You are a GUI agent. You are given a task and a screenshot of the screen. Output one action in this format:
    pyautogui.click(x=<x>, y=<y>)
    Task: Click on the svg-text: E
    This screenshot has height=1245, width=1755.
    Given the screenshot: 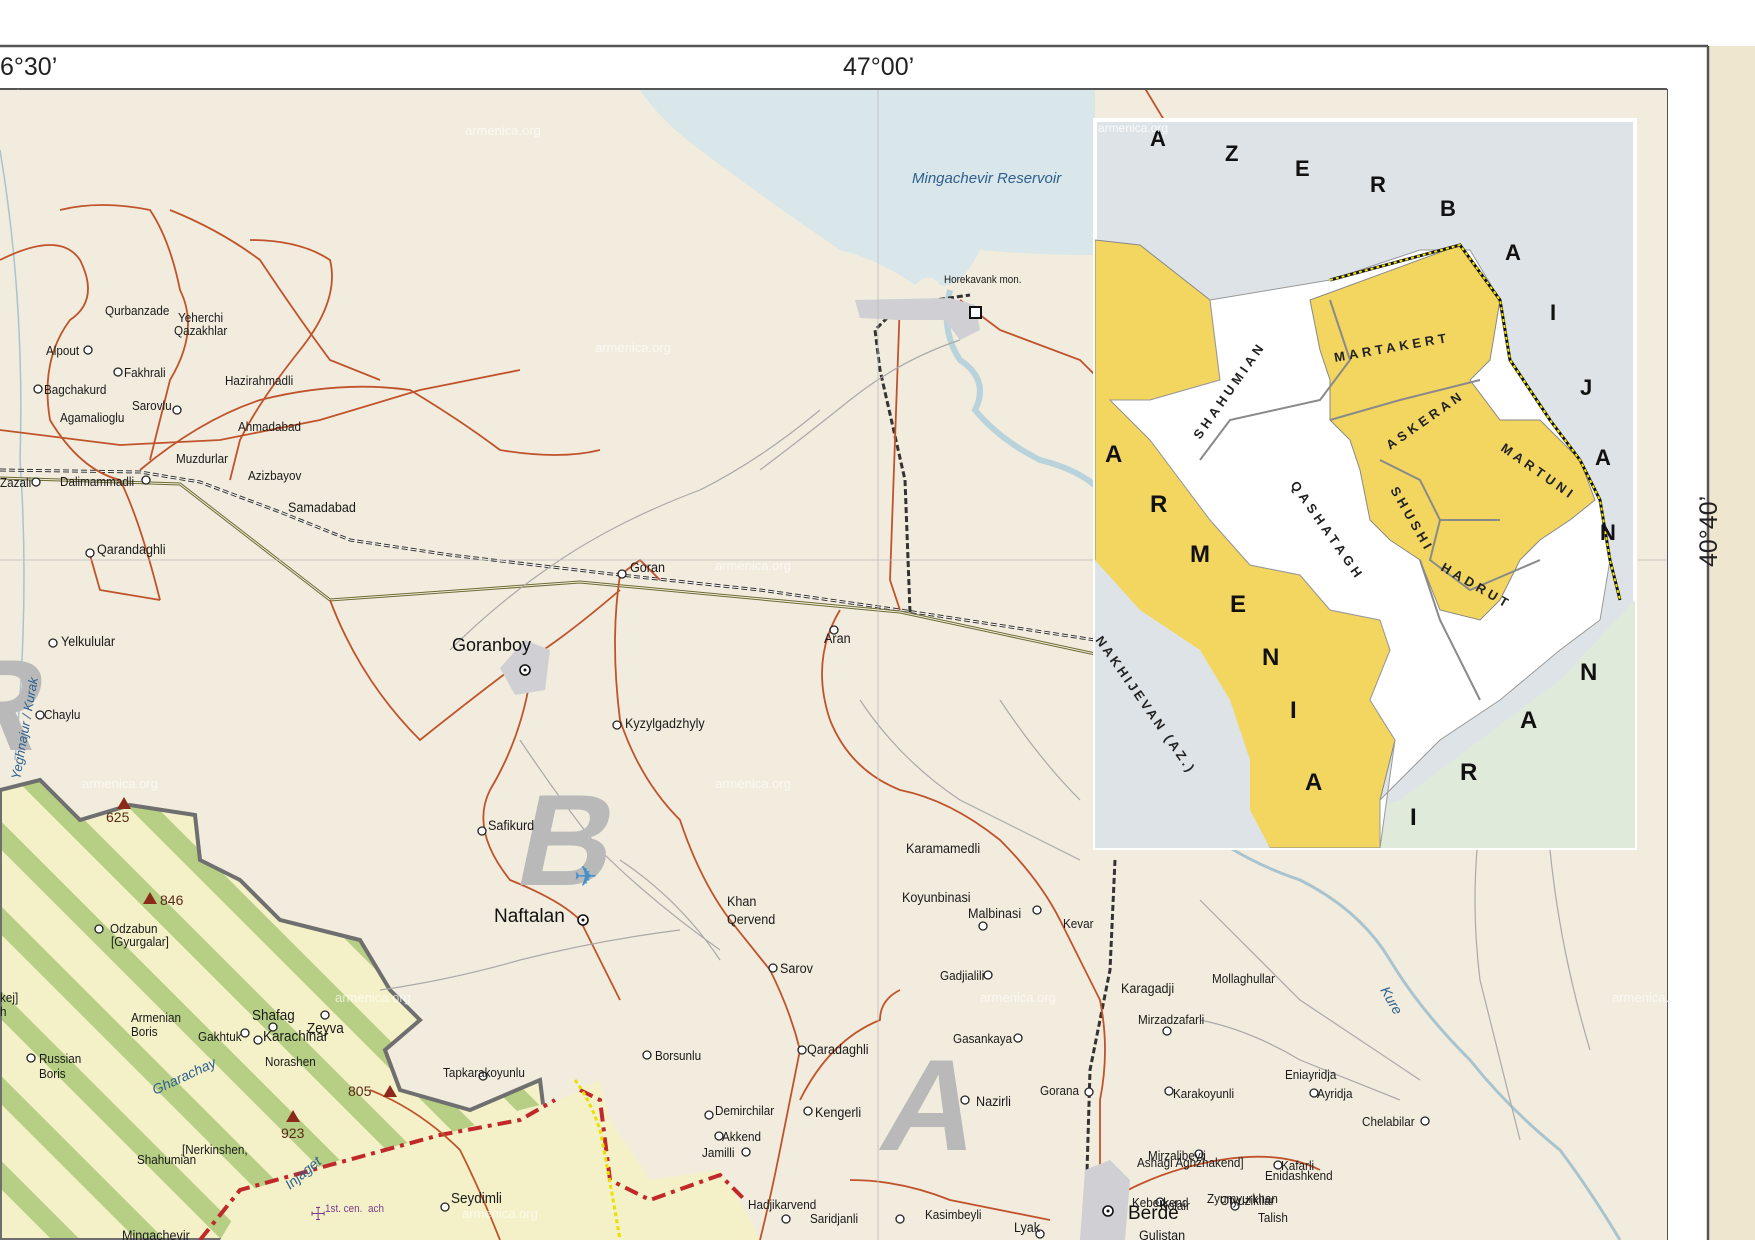 What is the action you would take?
    pyautogui.click(x=1302, y=168)
    